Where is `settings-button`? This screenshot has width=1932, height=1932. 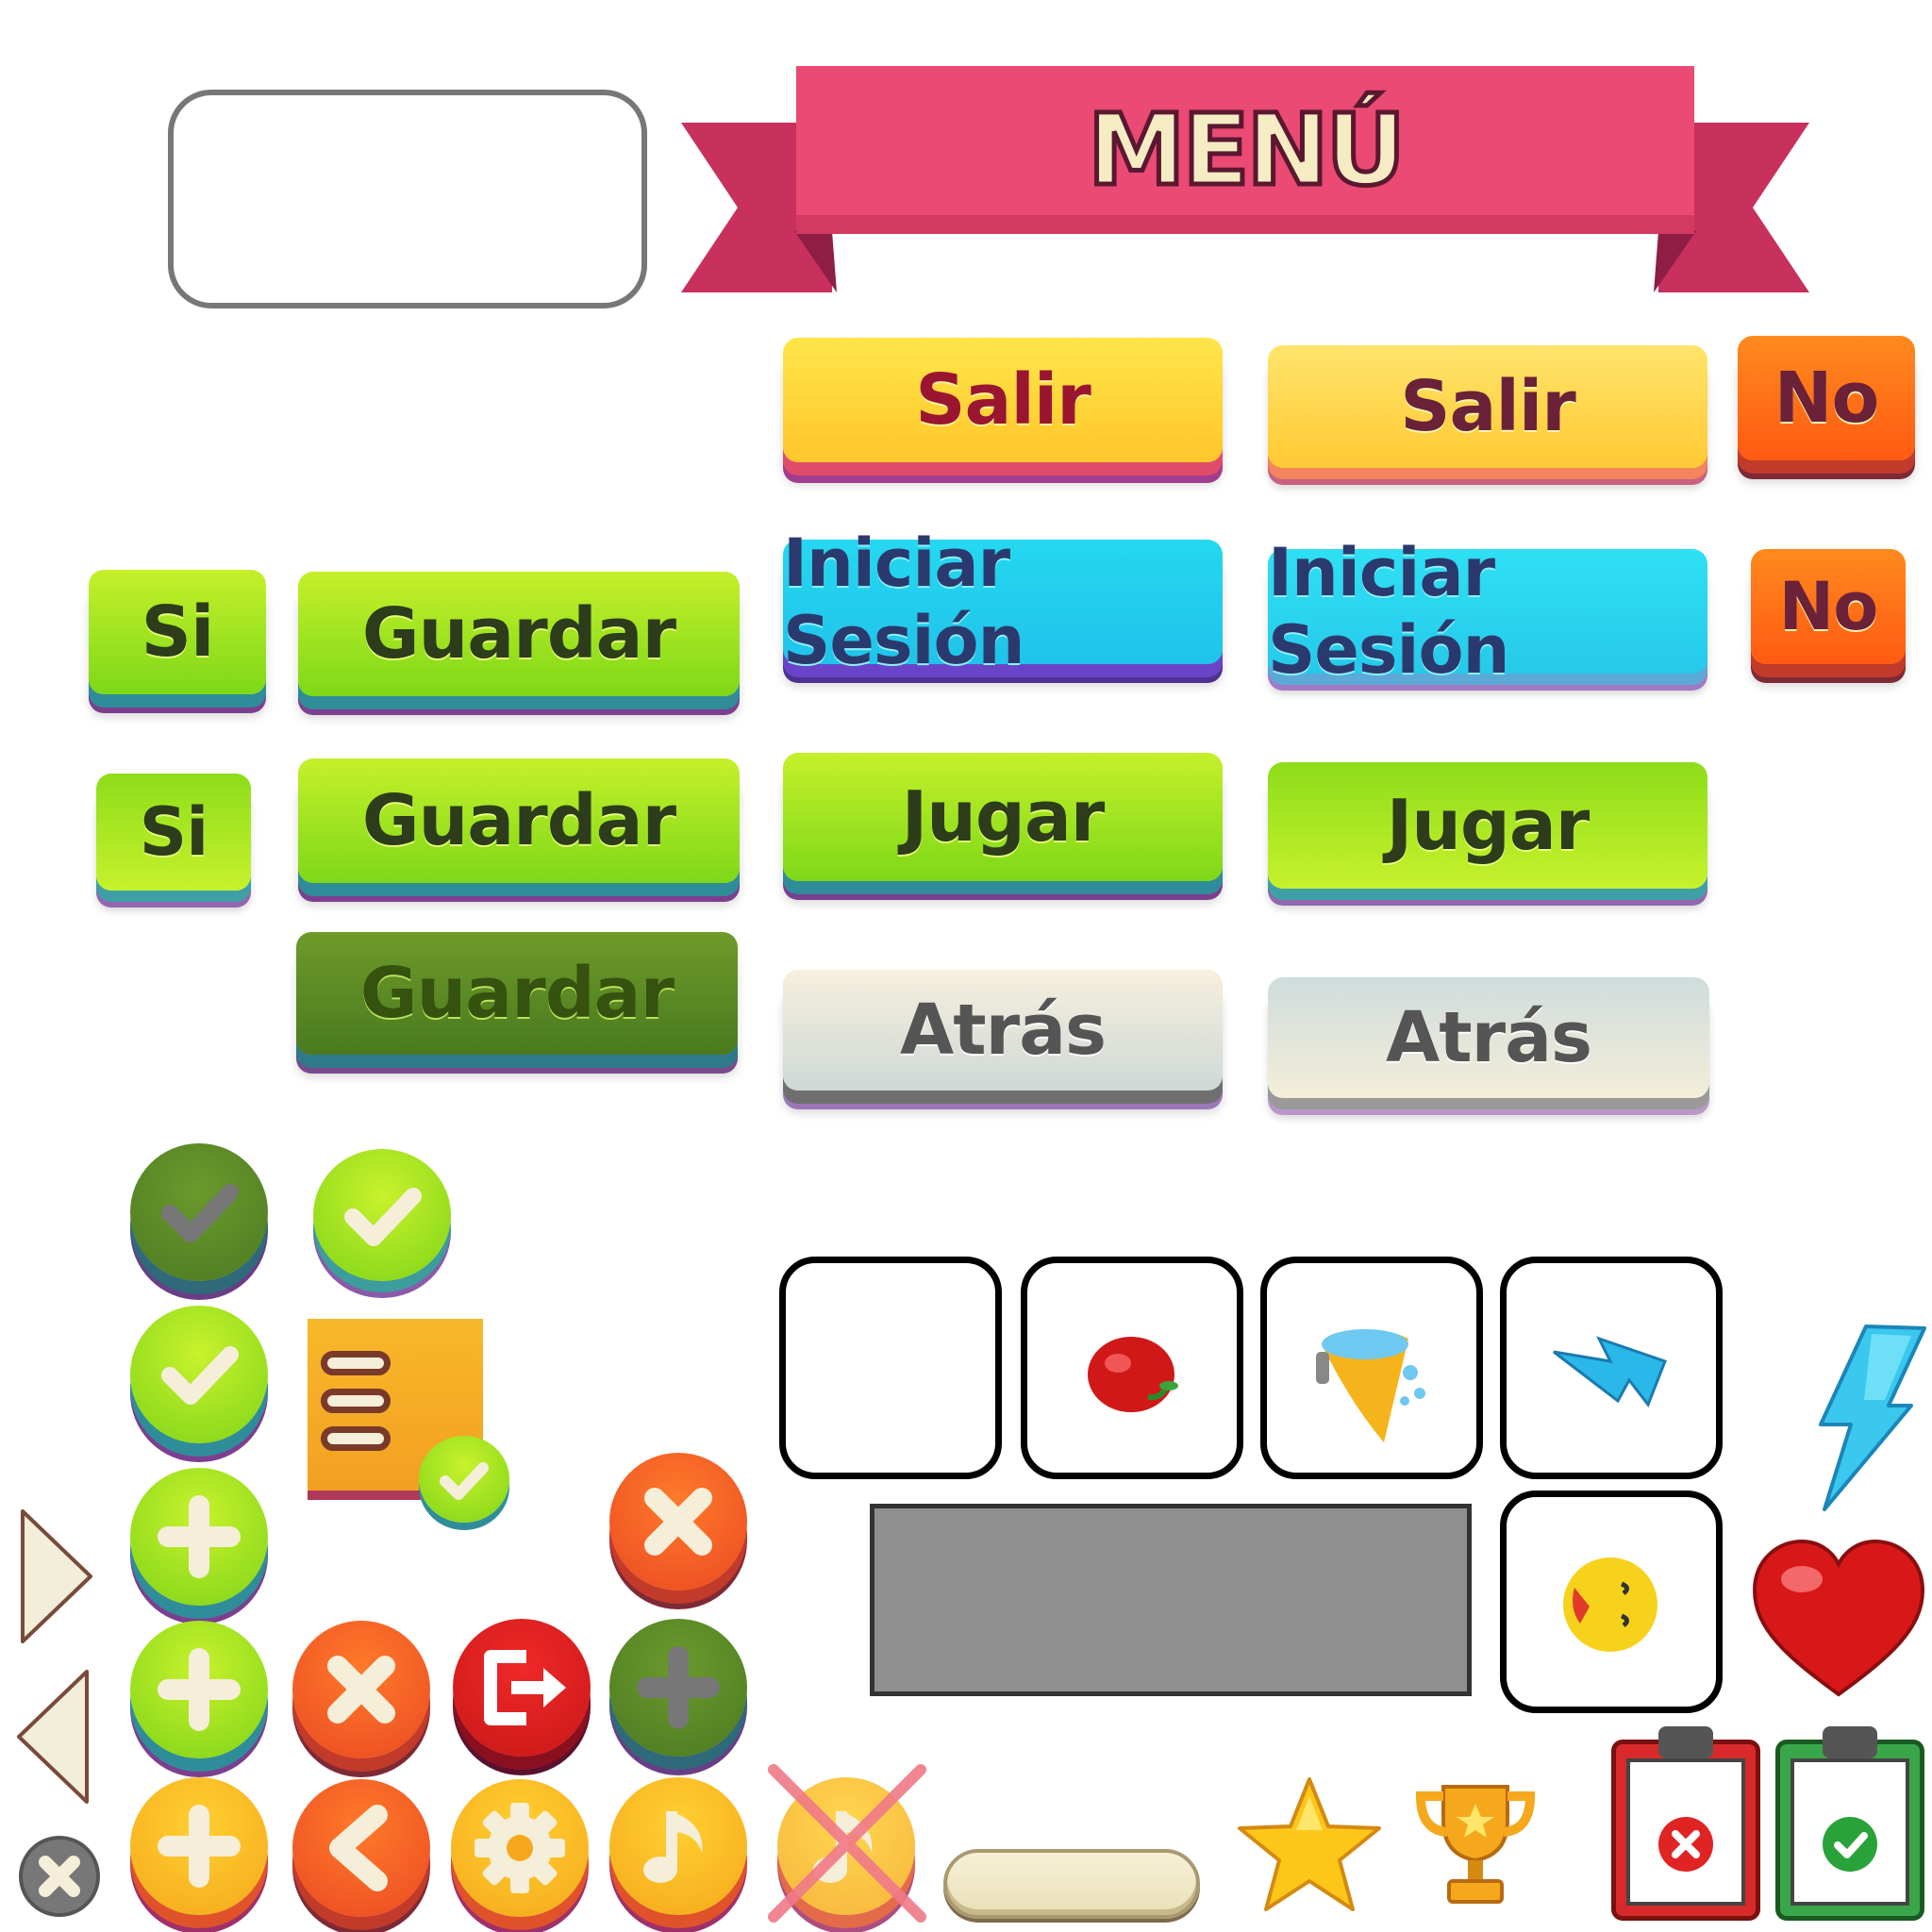
settings-button is located at coordinates (520, 1848).